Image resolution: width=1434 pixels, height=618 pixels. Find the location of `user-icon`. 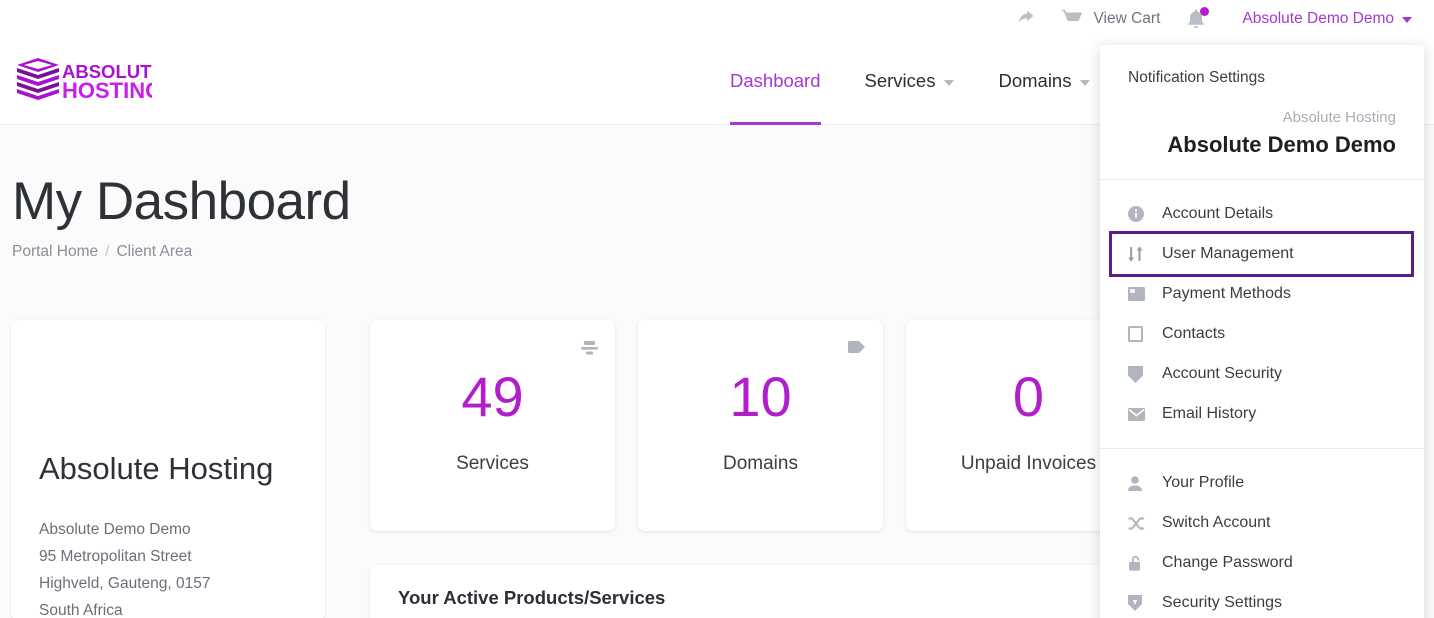

user-icon is located at coordinates (1139, 483).